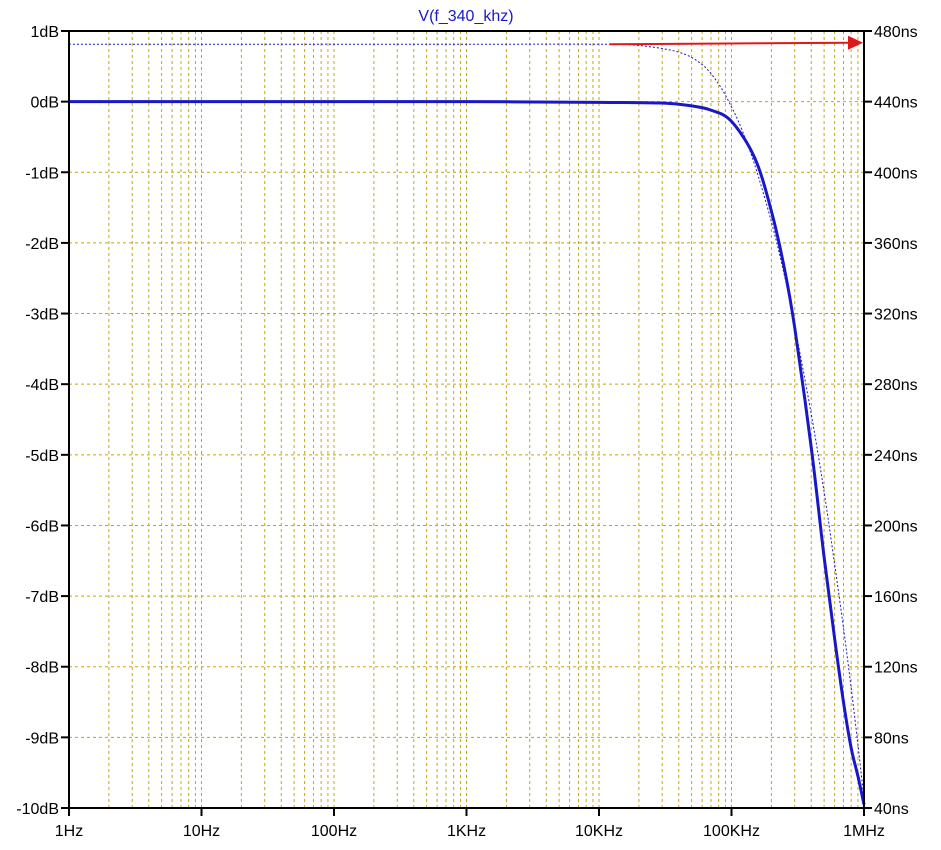 The height and width of the screenshot is (850, 941). What do you see at coordinates (896, 597) in the screenshot?
I see `y-right-tick-label: 160ns` at bounding box center [896, 597].